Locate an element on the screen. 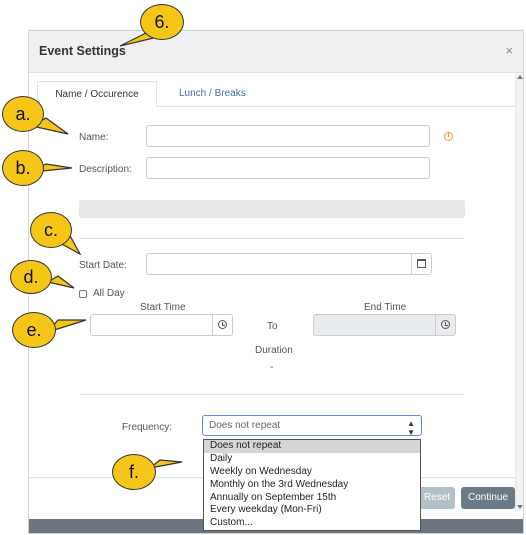  callout-e: e. is located at coordinates (34, 330).